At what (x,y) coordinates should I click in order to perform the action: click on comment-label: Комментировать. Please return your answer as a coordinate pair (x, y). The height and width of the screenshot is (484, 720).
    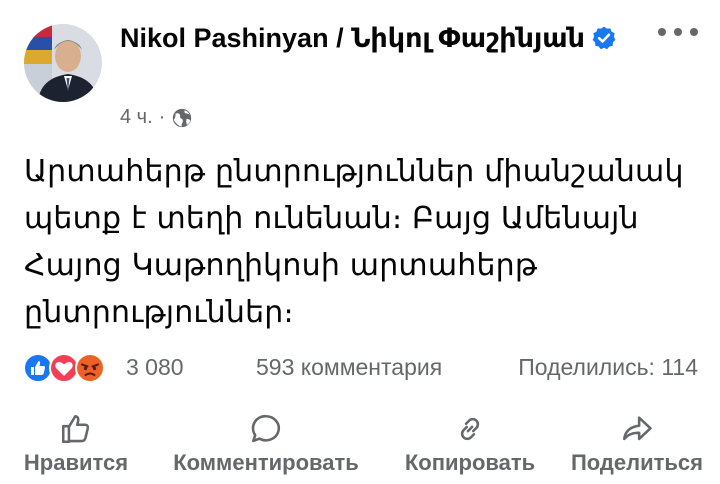
    Looking at the image, I should click on (266, 462).